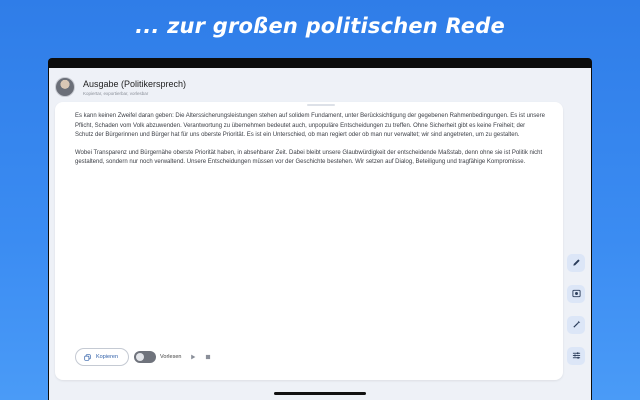 The width and height of the screenshot is (640, 400). Describe the element at coordinates (320, 26) in the screenshot. I see `page-headline: ... zur großen politischen Rede` at that location.